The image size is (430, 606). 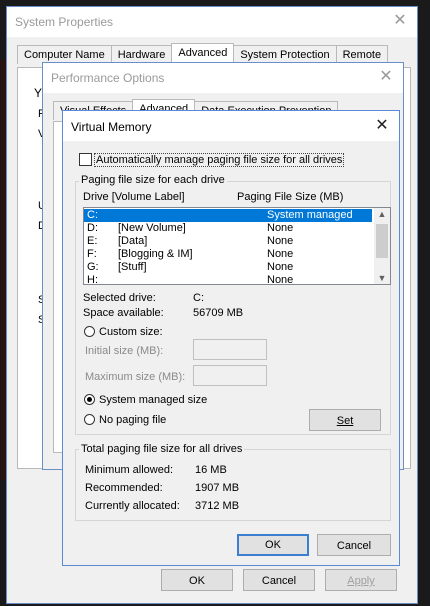 What do you see at coordinates (89, 331) in the screenshot?
I see `custom-size-radio` at bounding box center [89, 331].